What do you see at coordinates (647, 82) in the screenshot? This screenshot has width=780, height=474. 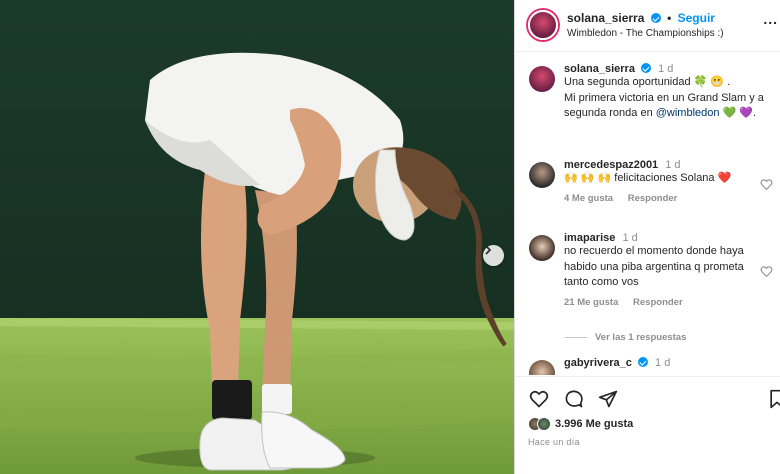 I see `caption-line-1: Una segunda oportunidad 🍀 😬 .` at bounding box center [647, 82].